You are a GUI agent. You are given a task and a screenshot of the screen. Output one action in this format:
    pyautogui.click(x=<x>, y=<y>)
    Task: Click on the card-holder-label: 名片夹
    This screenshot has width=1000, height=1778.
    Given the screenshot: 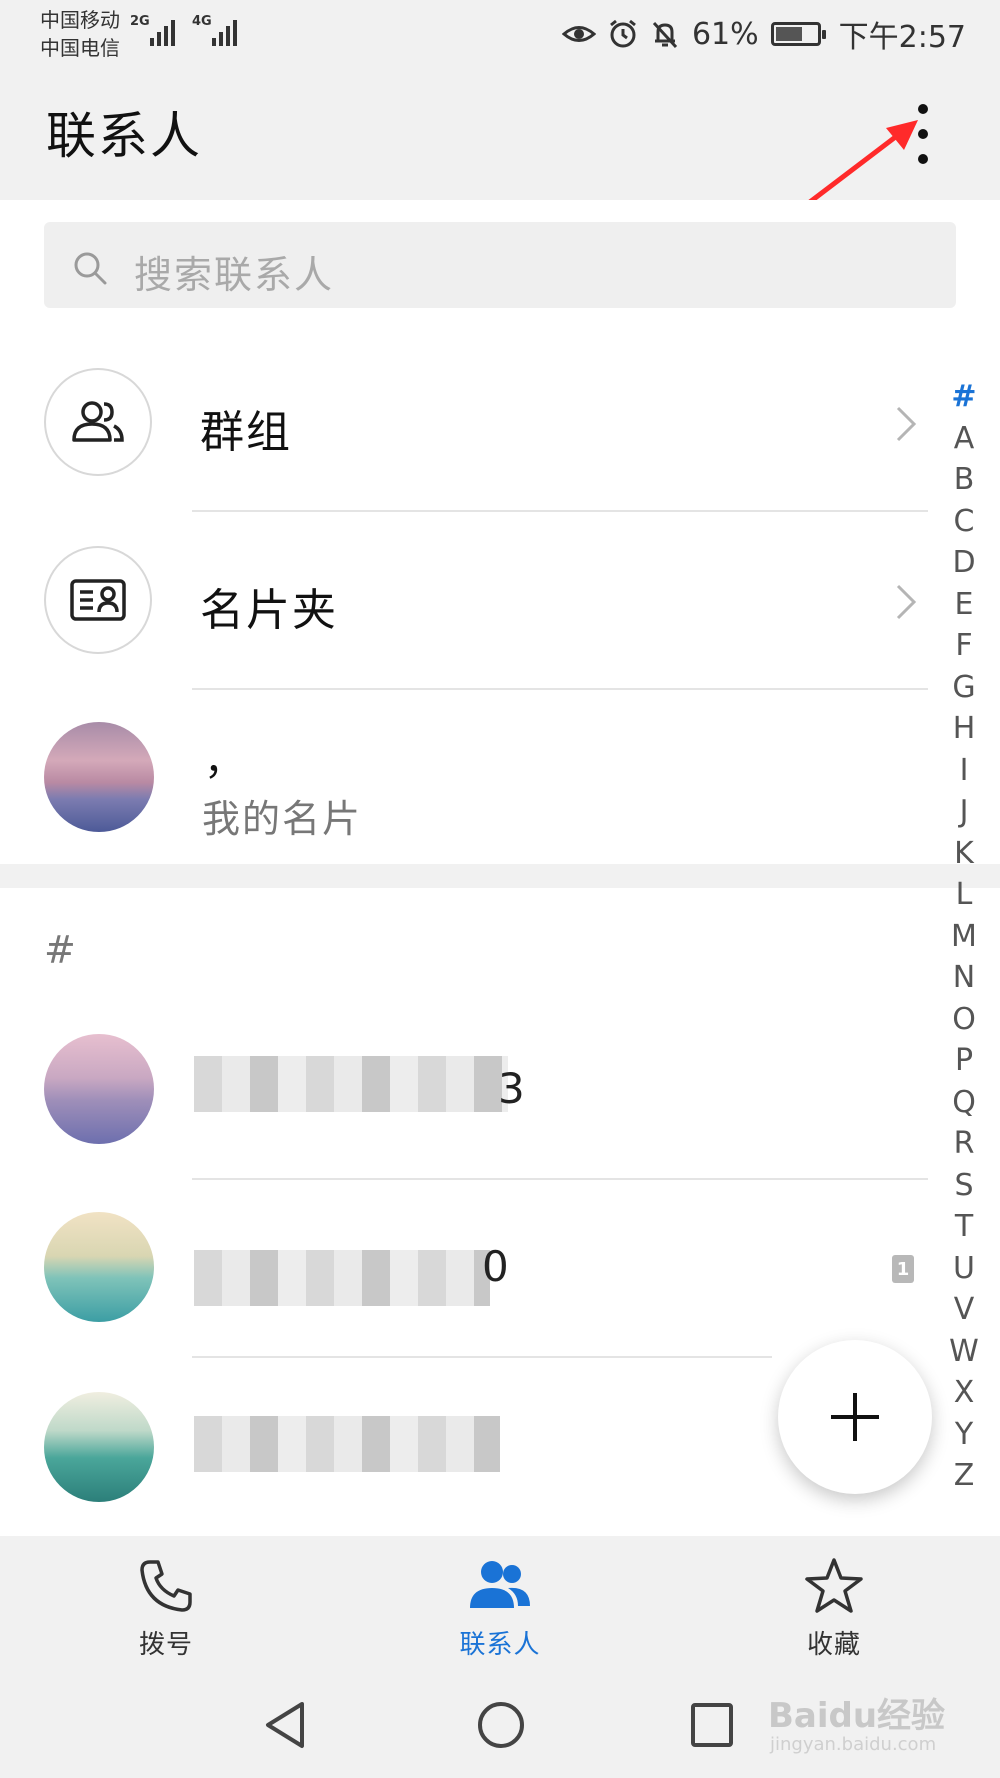 What is the action you would take?
    pyautogui.click(x=269, y=610)
    